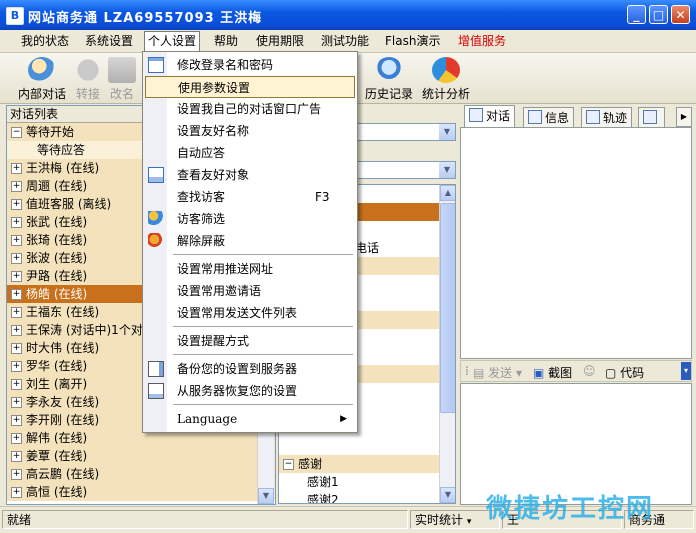  I want to click on list-item-label: 李永友 (在线), so click(63, 402).